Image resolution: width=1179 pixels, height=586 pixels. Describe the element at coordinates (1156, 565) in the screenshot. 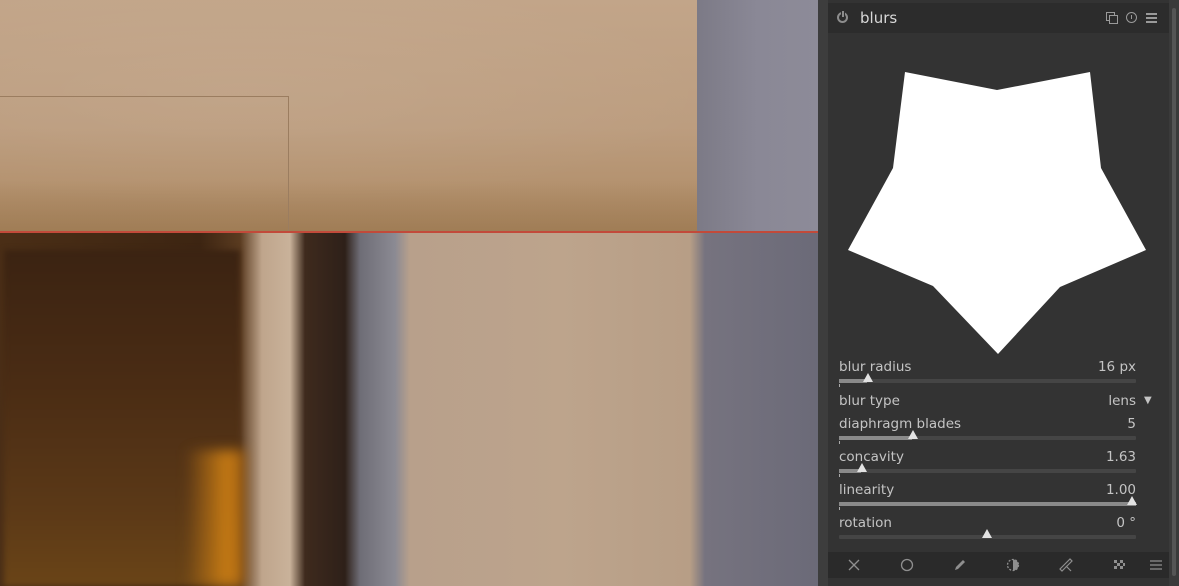

I see `menu-icon` at that location.